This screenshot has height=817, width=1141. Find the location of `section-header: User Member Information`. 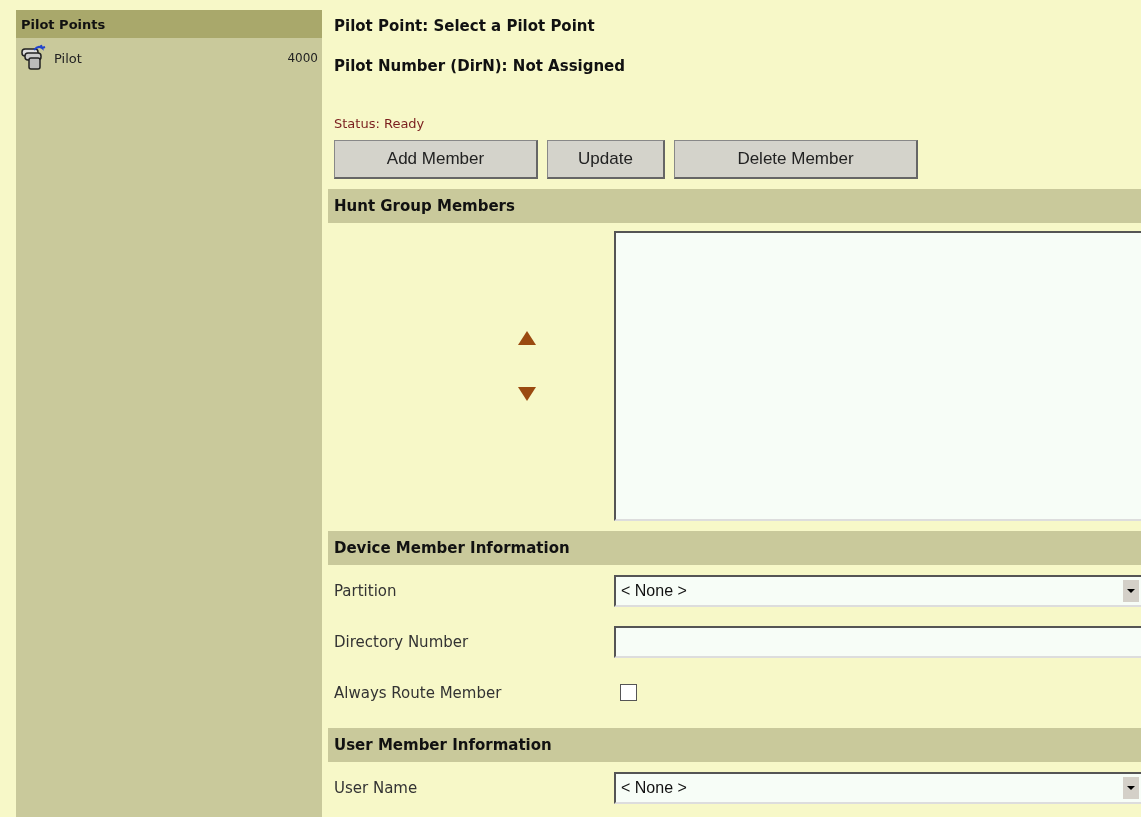

section-header: User Member Information is located at coordinates (734, 745).